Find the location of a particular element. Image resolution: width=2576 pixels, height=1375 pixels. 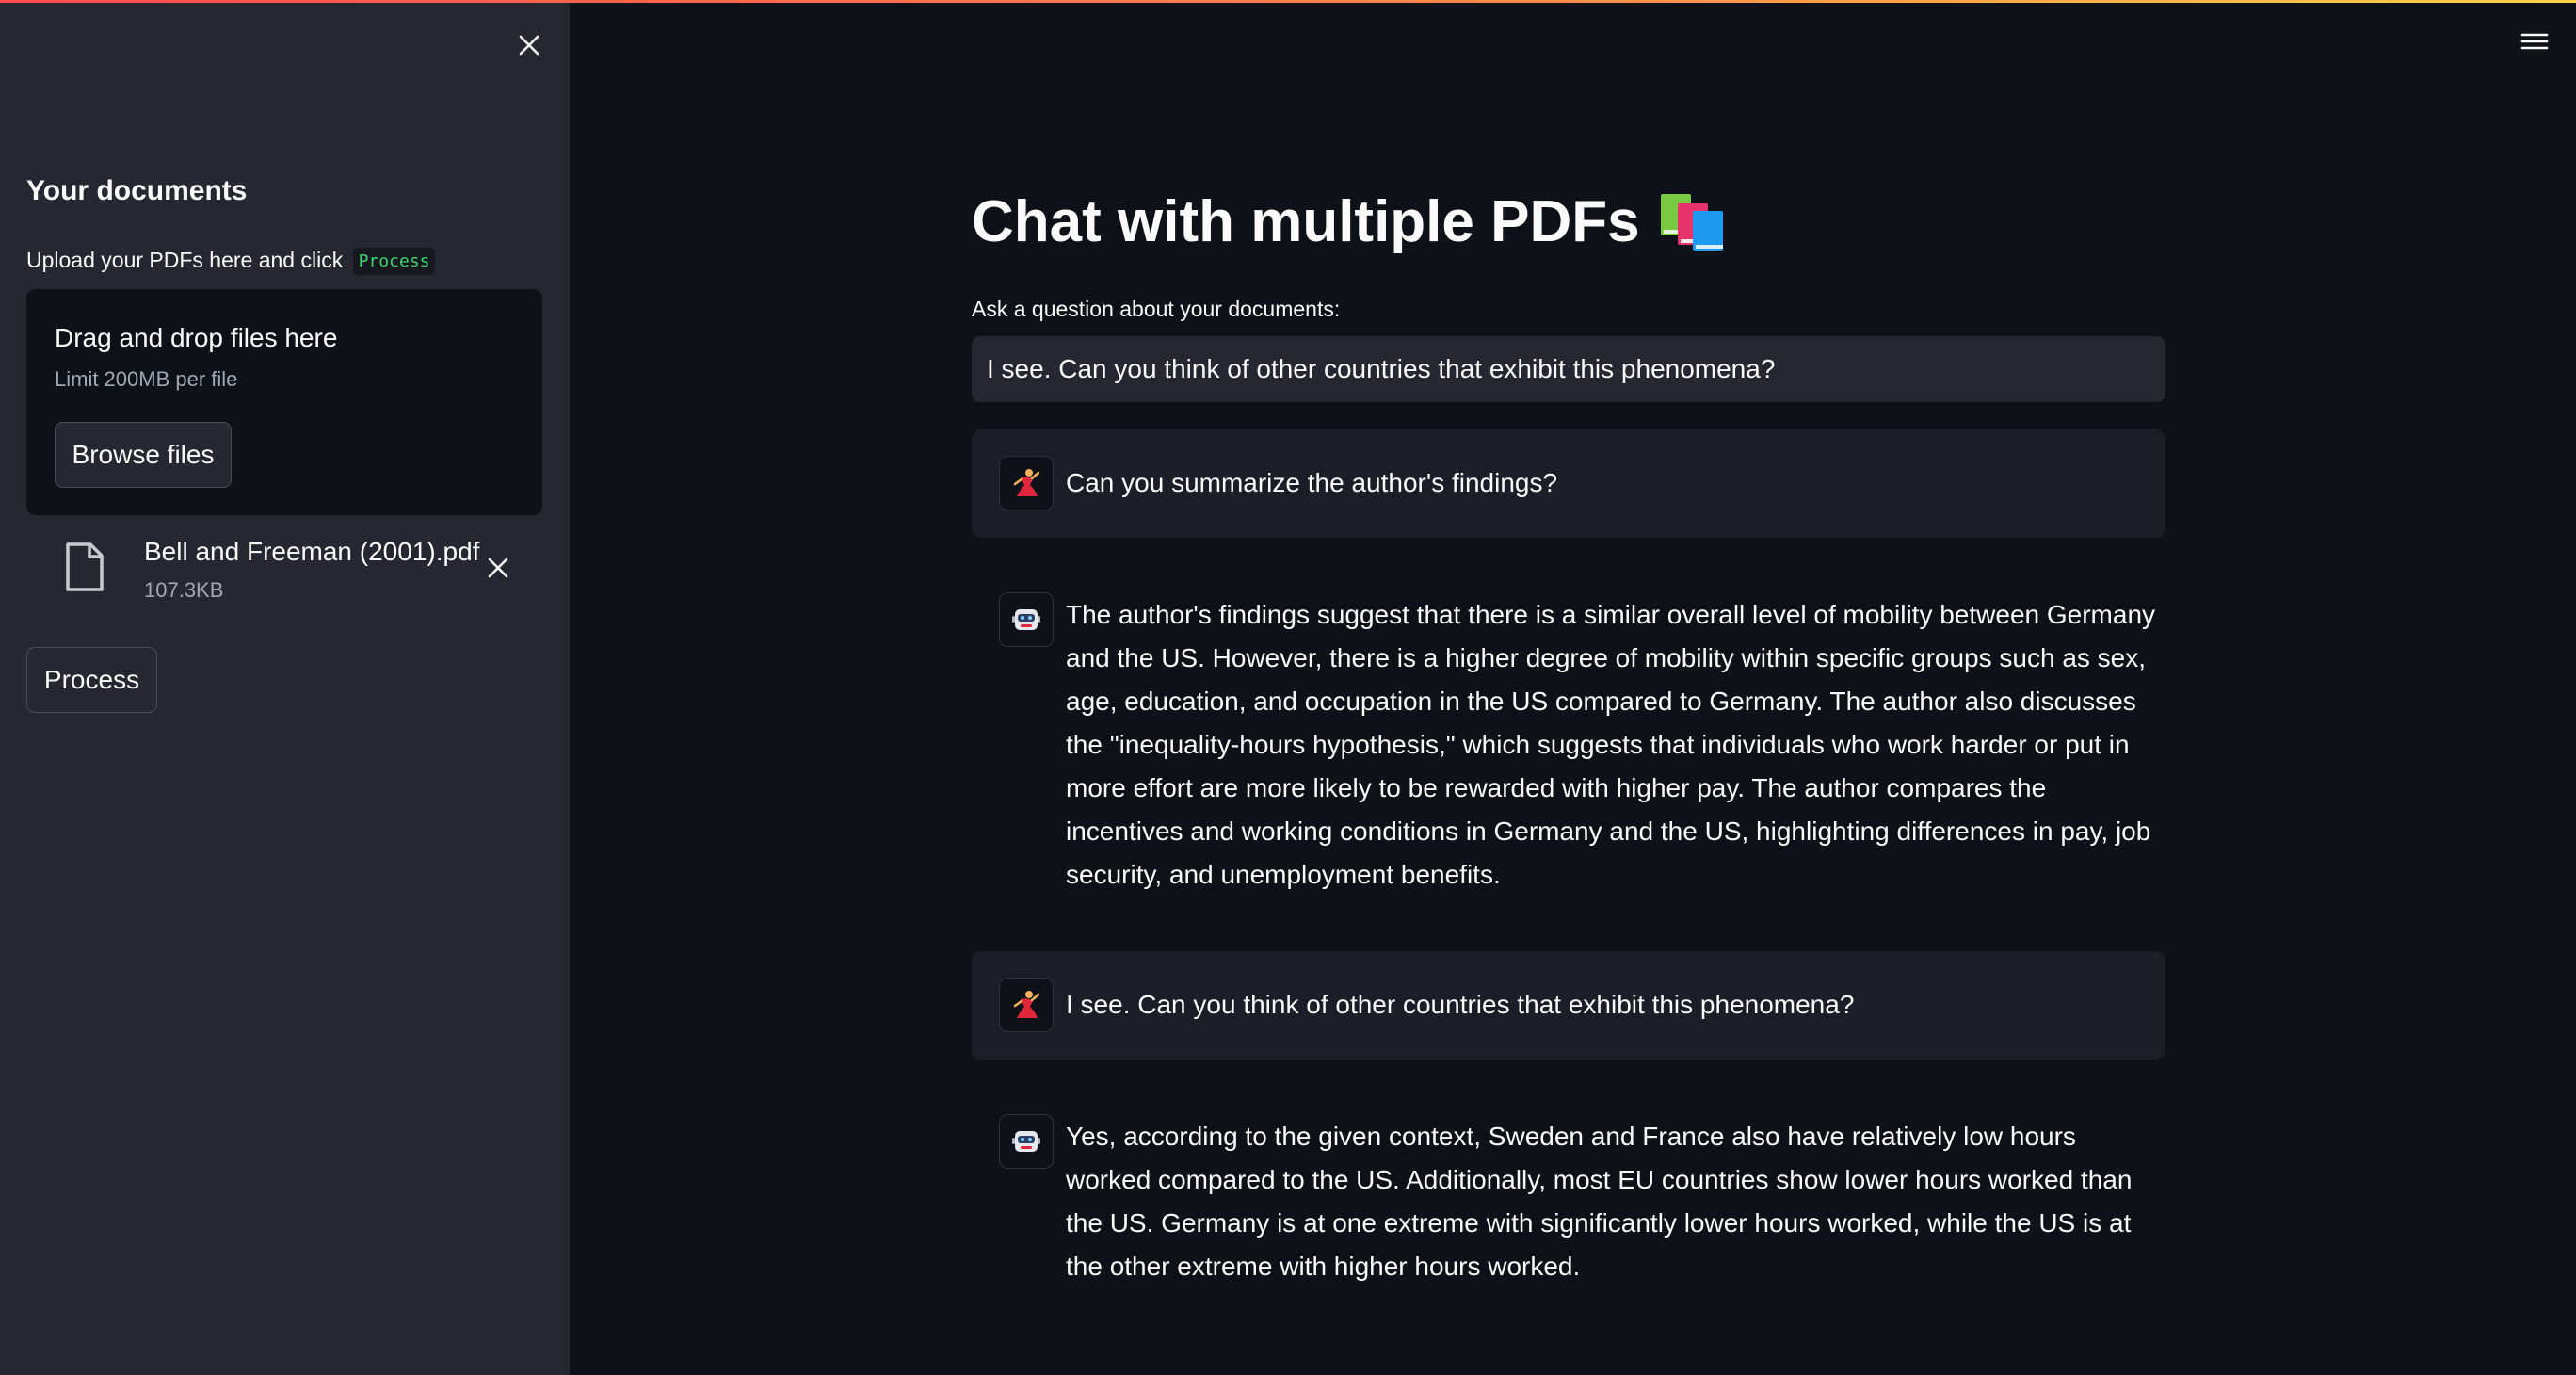

dropzone-limit: Limit 200MB per file is located at coordinates (146, 379).